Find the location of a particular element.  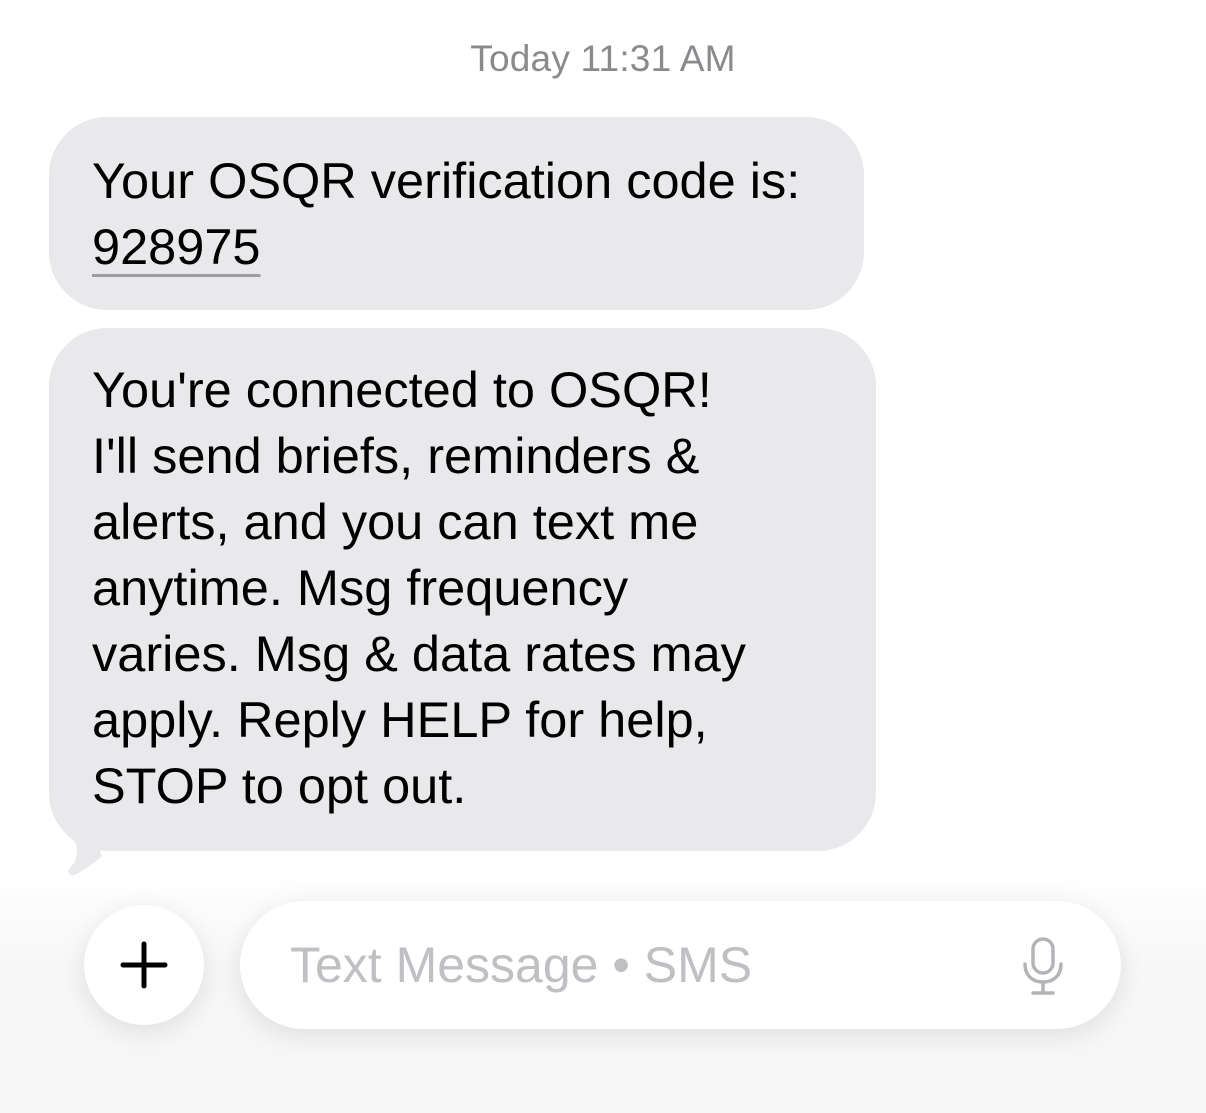

message-line: I'll send briefs, reminders & is located at coordinates (396, 455).